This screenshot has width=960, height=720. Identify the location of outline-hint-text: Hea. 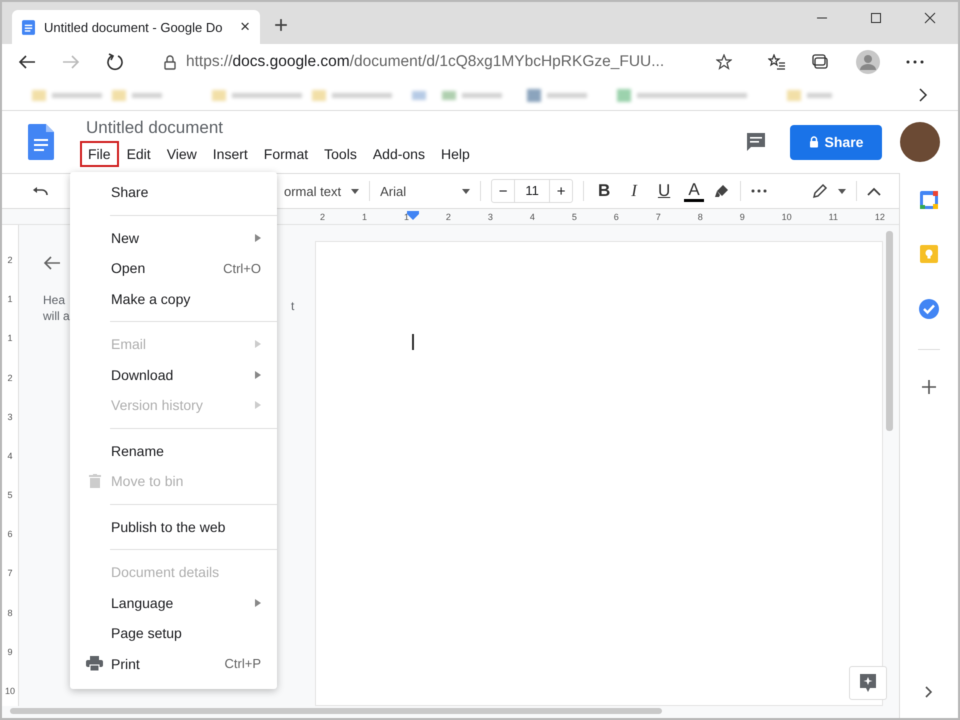
(54, 300).